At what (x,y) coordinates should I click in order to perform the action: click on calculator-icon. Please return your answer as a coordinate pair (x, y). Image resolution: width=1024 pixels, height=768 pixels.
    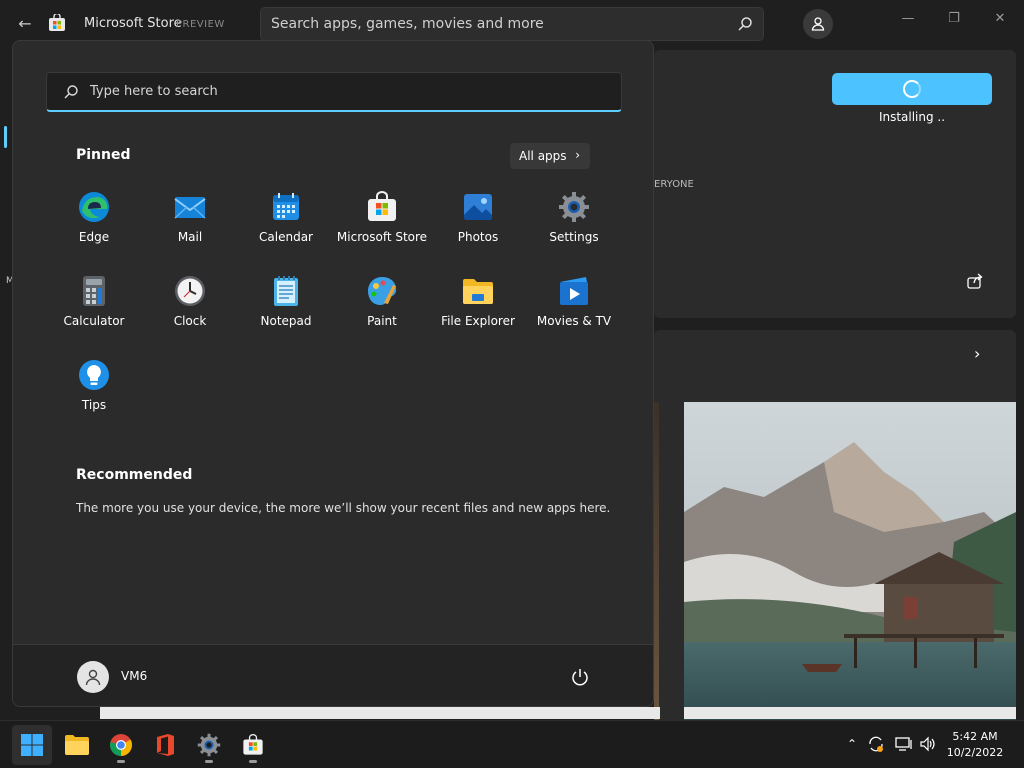
    Looking at the image, I should click on (94, 291).